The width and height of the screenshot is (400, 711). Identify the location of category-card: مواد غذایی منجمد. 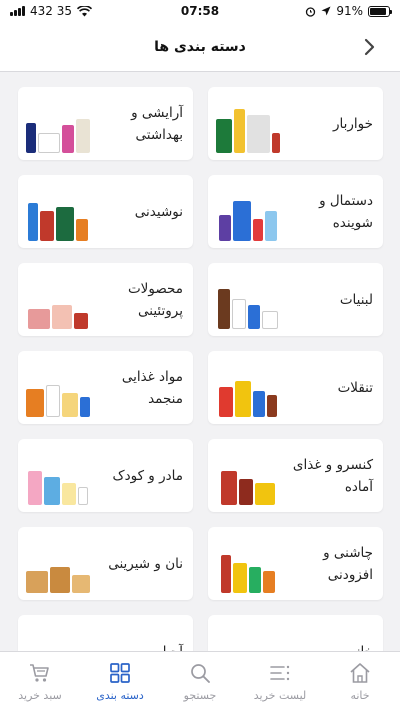
(105, 387).